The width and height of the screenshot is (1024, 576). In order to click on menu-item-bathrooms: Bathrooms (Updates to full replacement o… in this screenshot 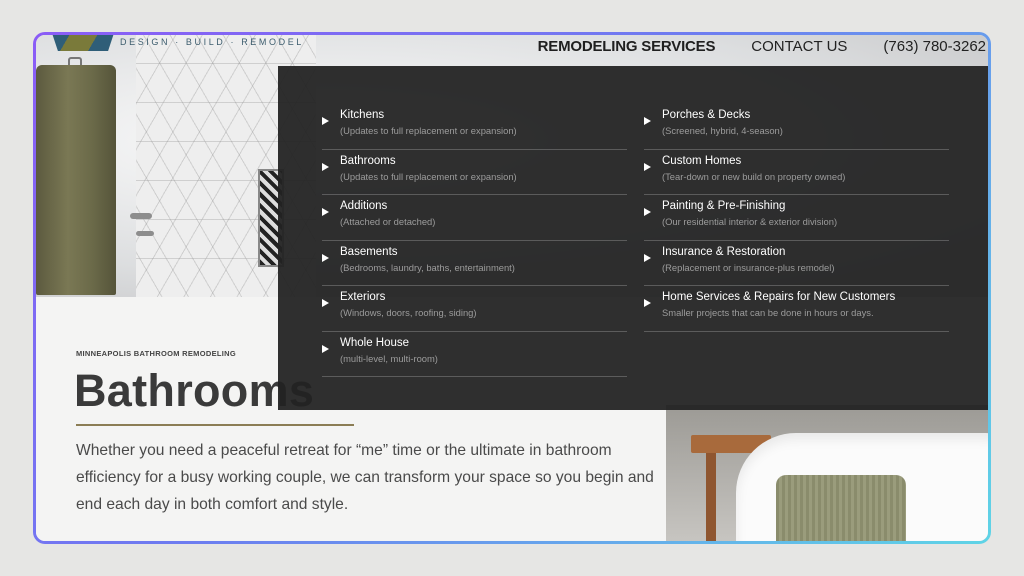, I will do `click(474, 172)`.